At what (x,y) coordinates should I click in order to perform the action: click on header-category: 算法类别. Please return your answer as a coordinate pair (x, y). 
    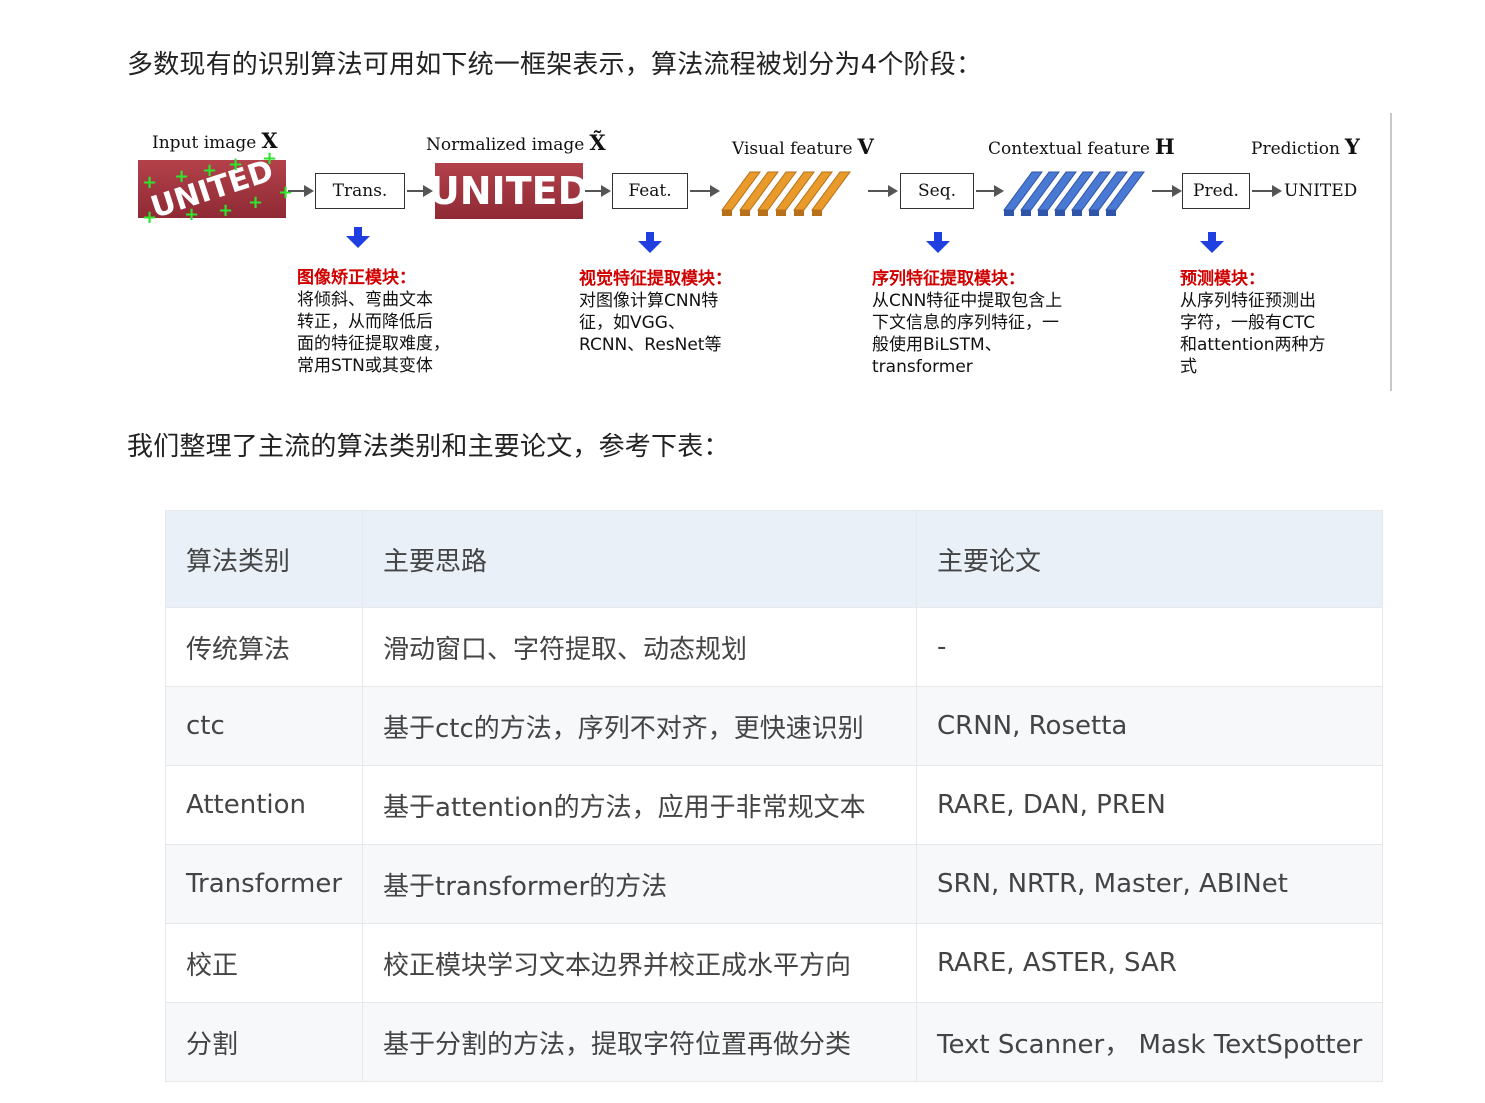
    Looking at the image, I should click on (264, 559).